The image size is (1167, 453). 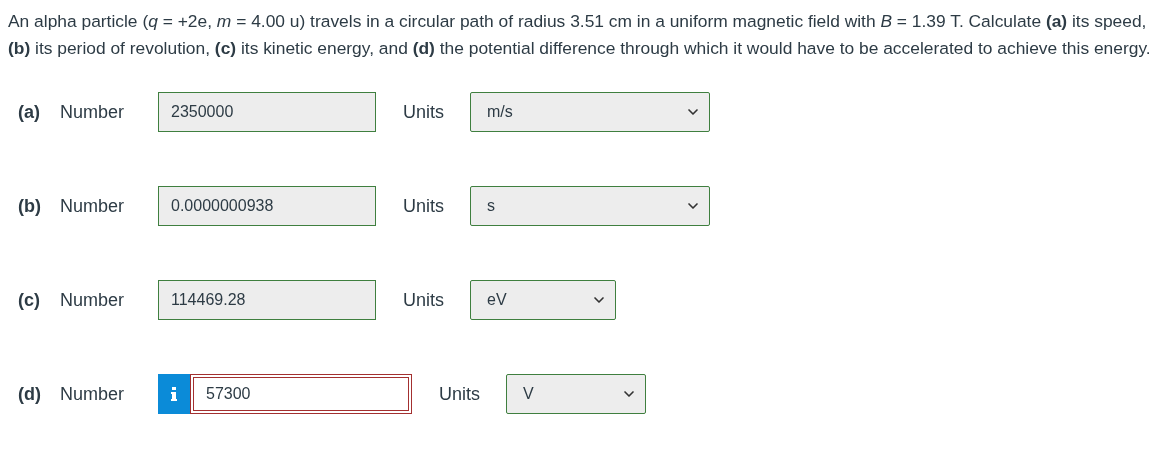 I want to click on part-label: (b), so click(x=30, y=206).